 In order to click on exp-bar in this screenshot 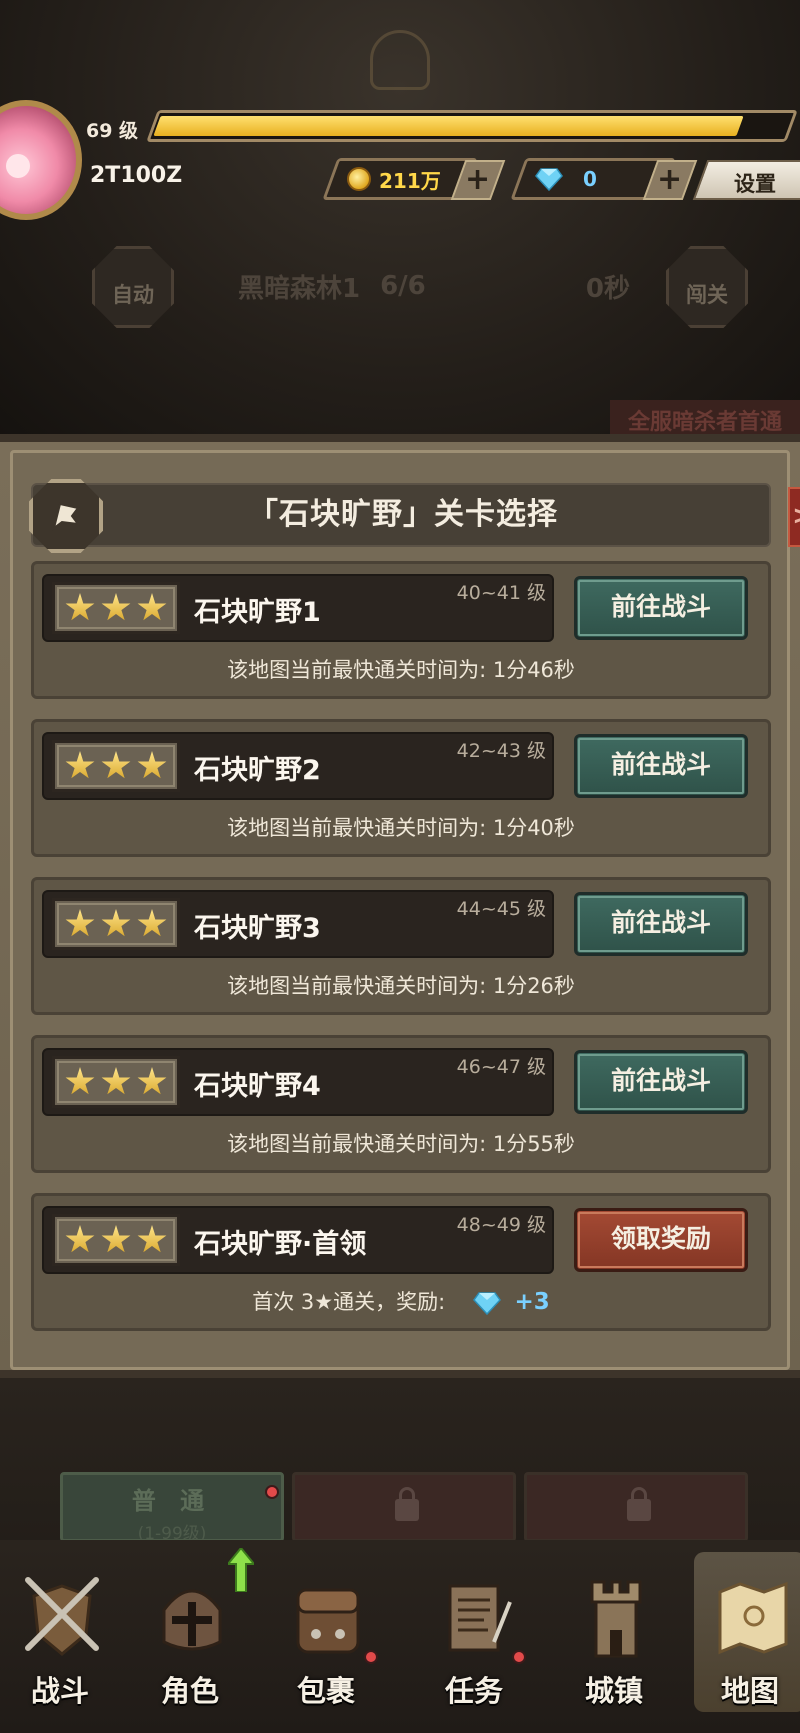, I will do `click(472, 126)`.